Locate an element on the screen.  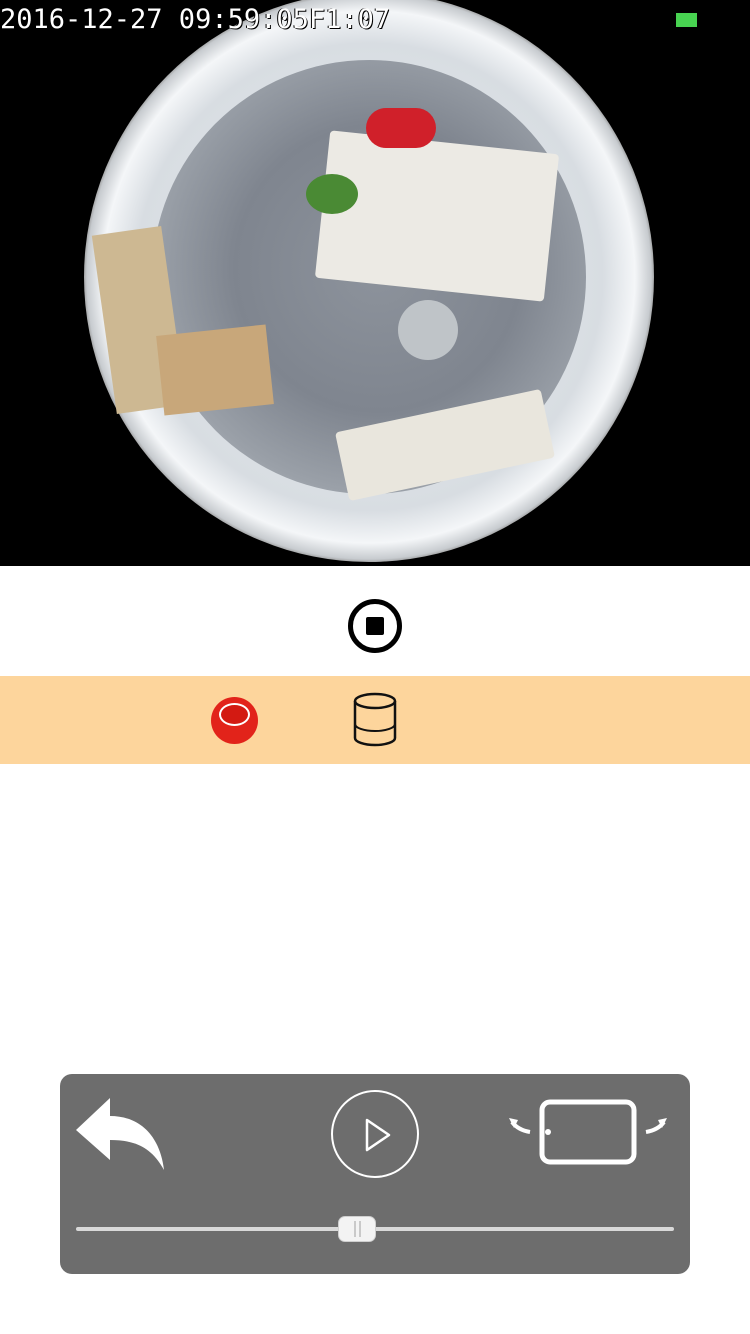
storage-cylinder-icon is located at coordinates (375, 719).